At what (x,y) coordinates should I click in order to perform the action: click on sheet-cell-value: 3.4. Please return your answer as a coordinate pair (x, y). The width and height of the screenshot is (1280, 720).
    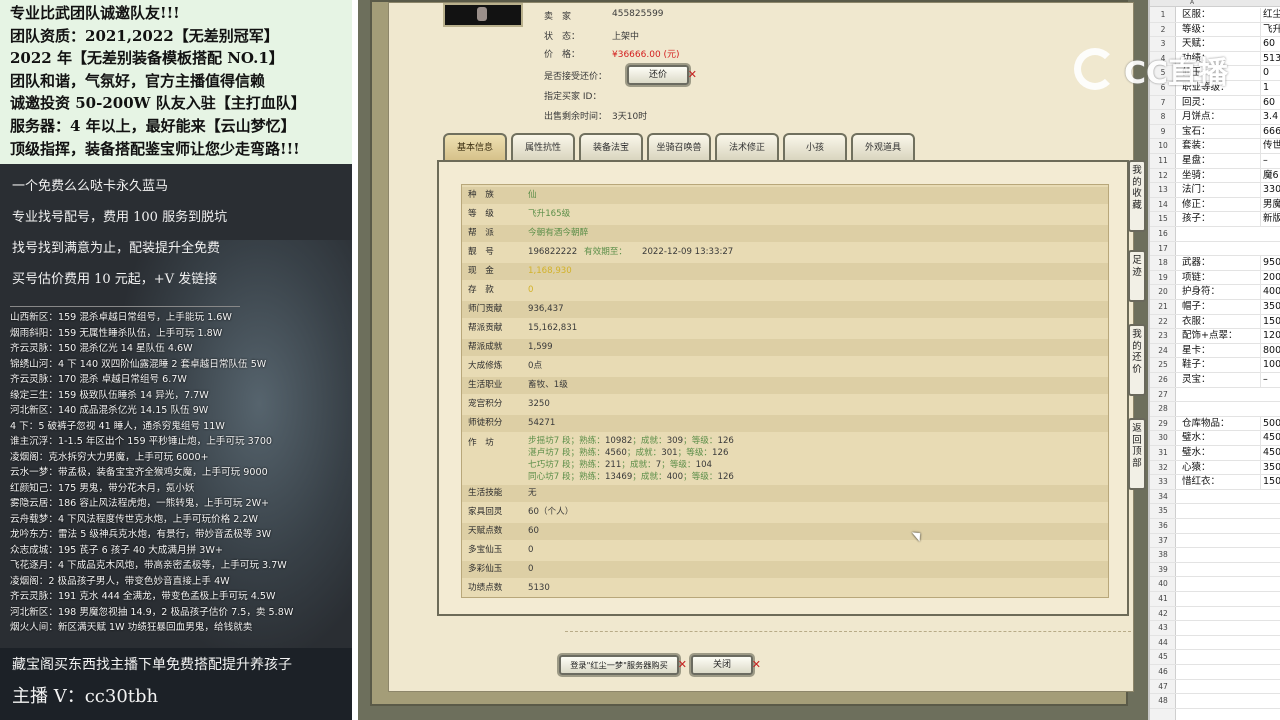
    Looking at the image, I should click on (1270, 117).